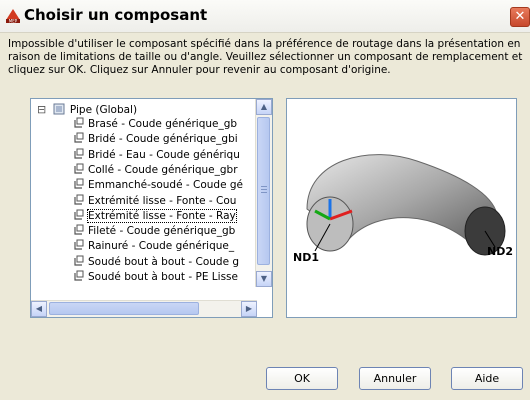  What do you see at coordinates (163, 277) in the screenshot?
I see `tree-item-label: Soudé bout à bout - PE Lisse` at bounding box center [163, 277].